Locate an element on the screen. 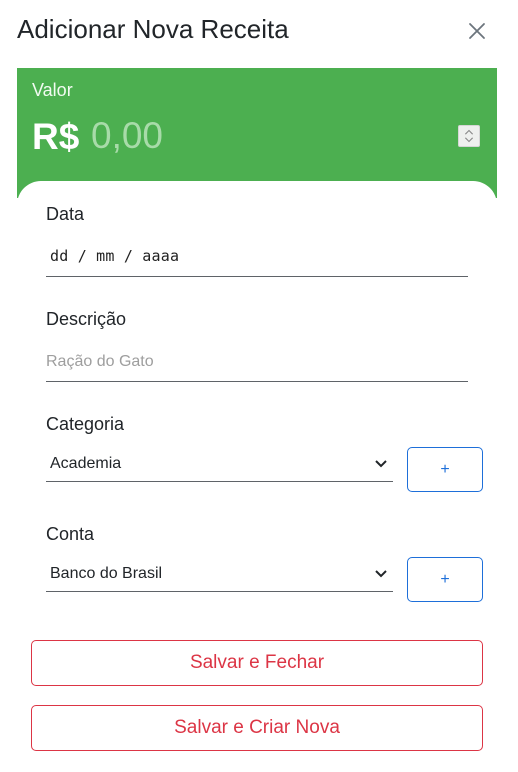 This screenshot has height=772, width=518. account-label: Conta is located at coordinates (70, 534).